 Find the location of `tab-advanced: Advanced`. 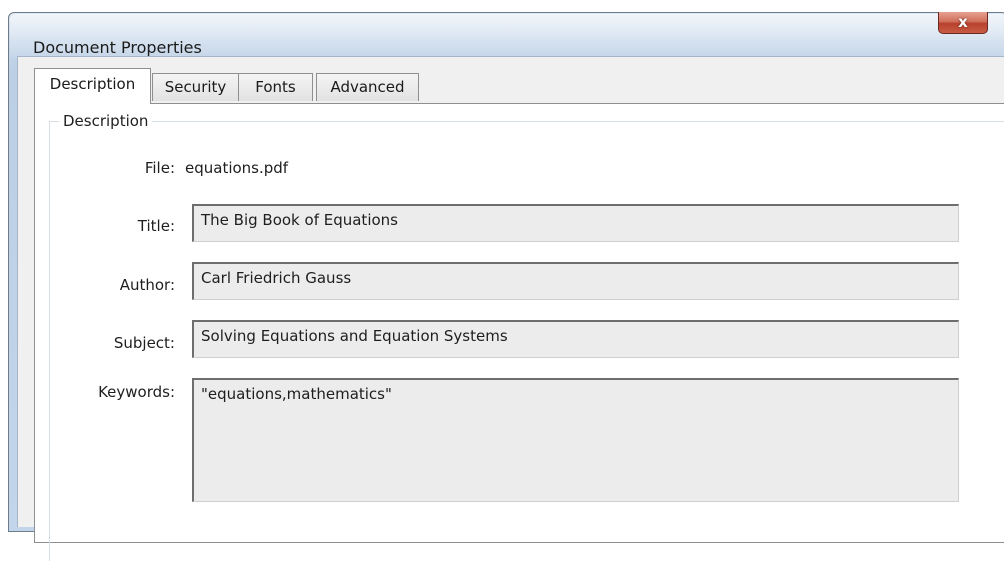

tab-advanced: Advanced is located at coordinates (367, 87).